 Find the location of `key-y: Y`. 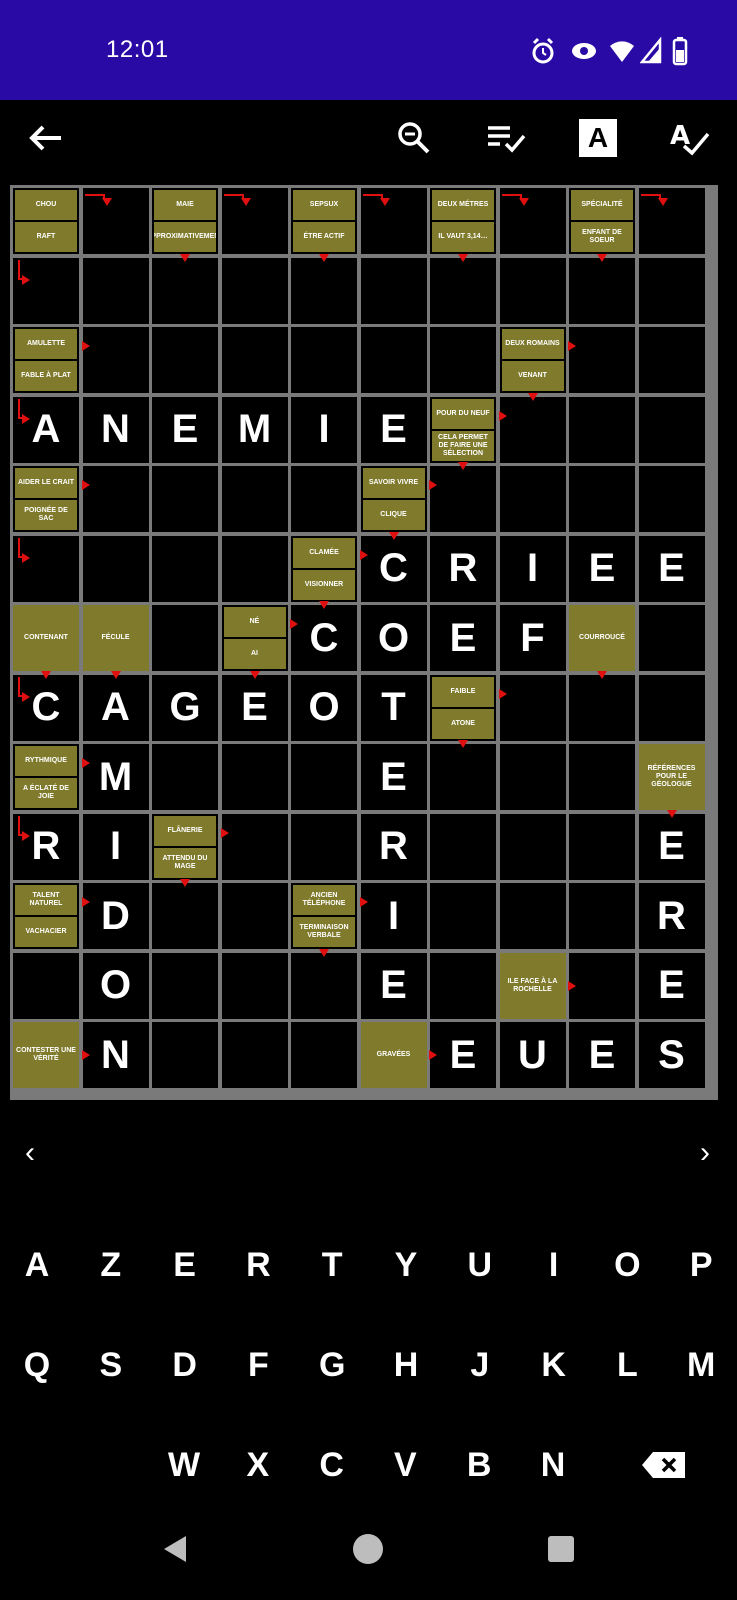

key-y: Y is located at coordinates (406, 1265).